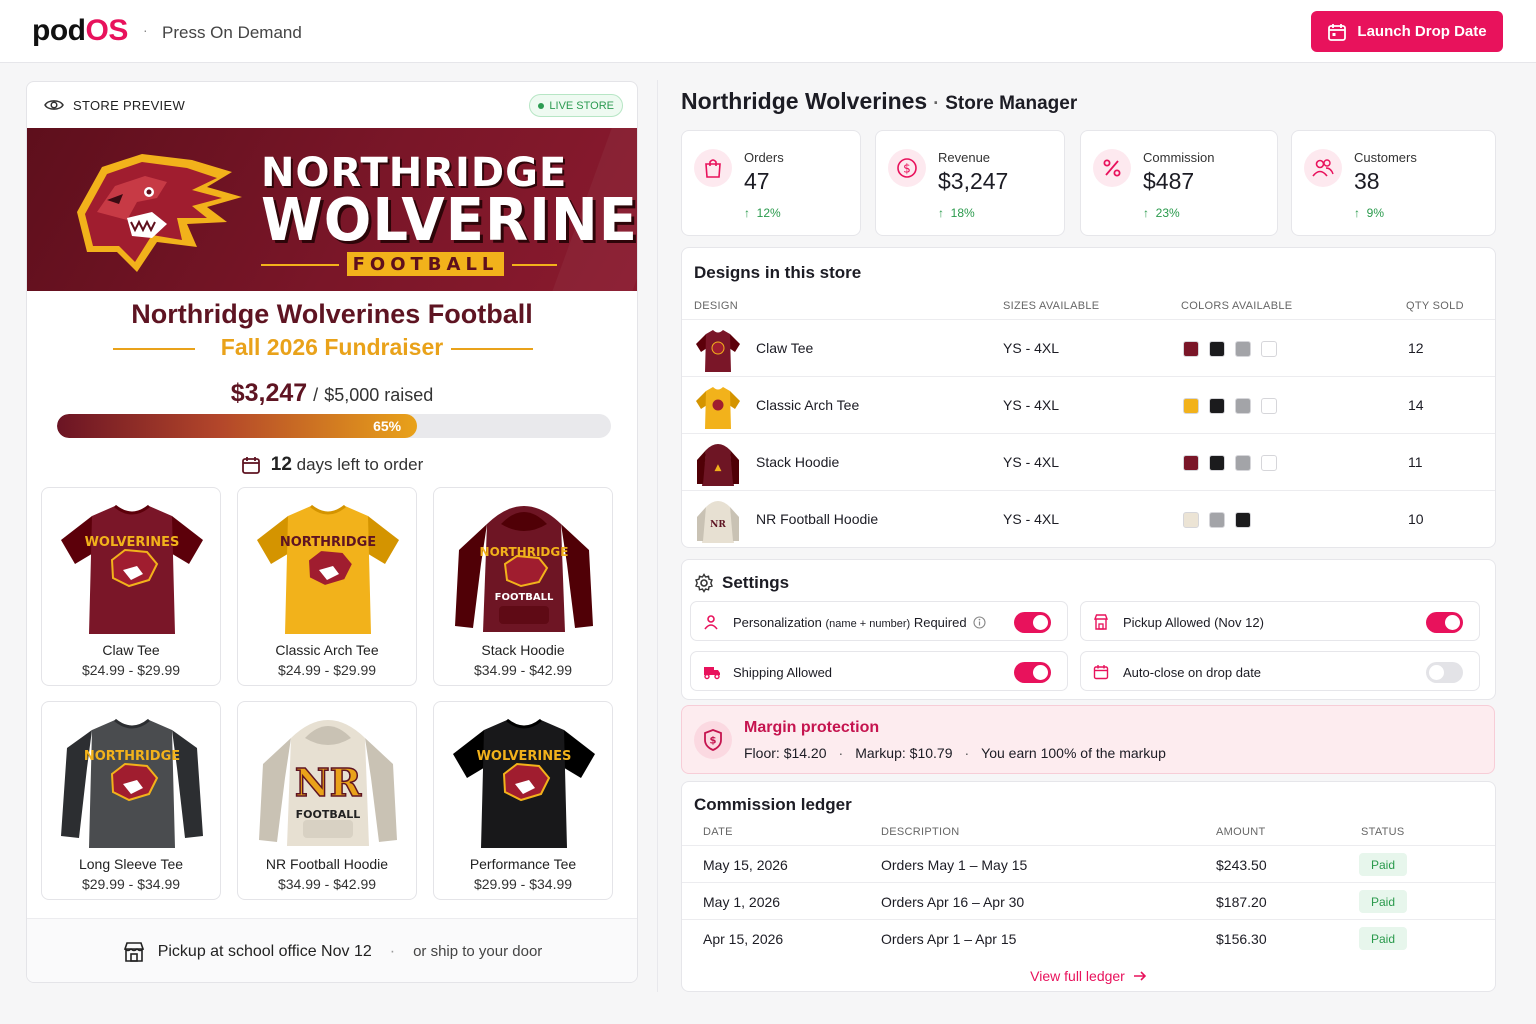  What do you see at coordinates (757, 181) in the screenshot?
I see `stat-value: 47` at bounding box center [757, 181].